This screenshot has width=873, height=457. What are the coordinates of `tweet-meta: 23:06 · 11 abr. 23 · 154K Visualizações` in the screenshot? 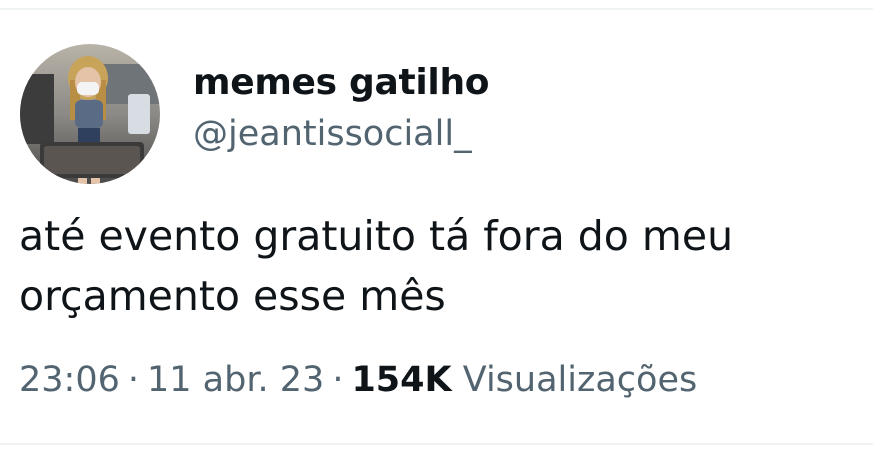 It's located at (358, 380).